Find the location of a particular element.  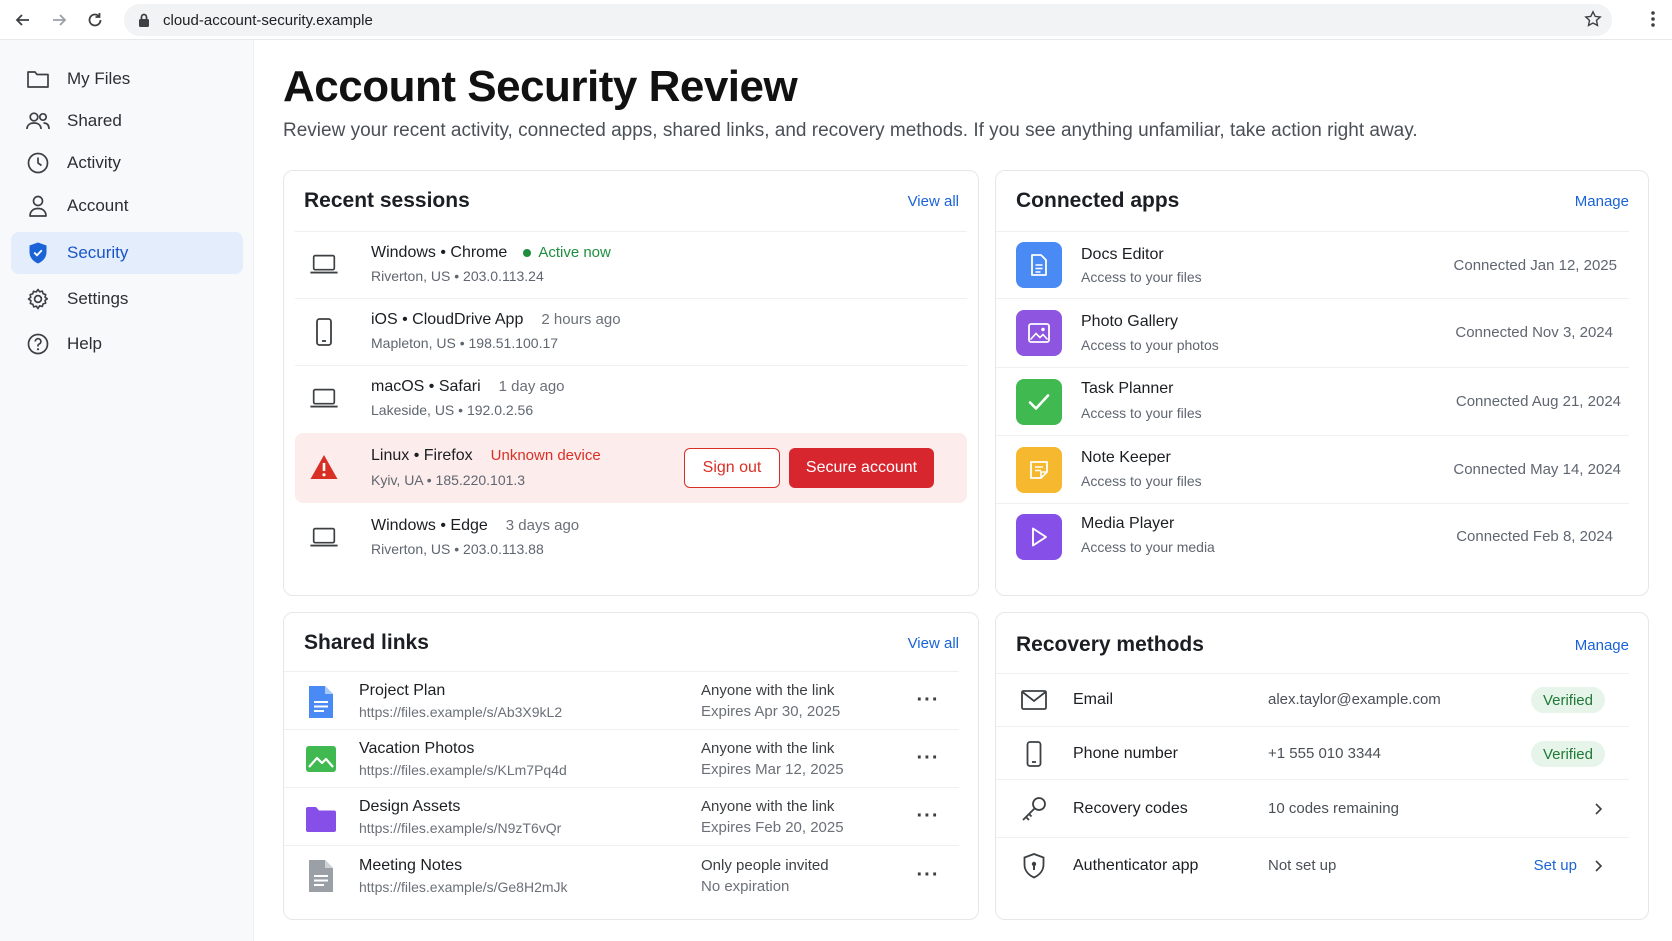

sidebar-item-account: Account is located at coordinates (127, 206).